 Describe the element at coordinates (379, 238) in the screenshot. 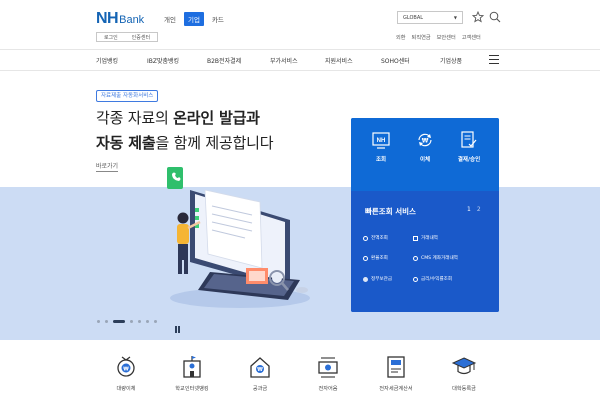

I see `quick-lookup-item-label: 전액조회` at that location.